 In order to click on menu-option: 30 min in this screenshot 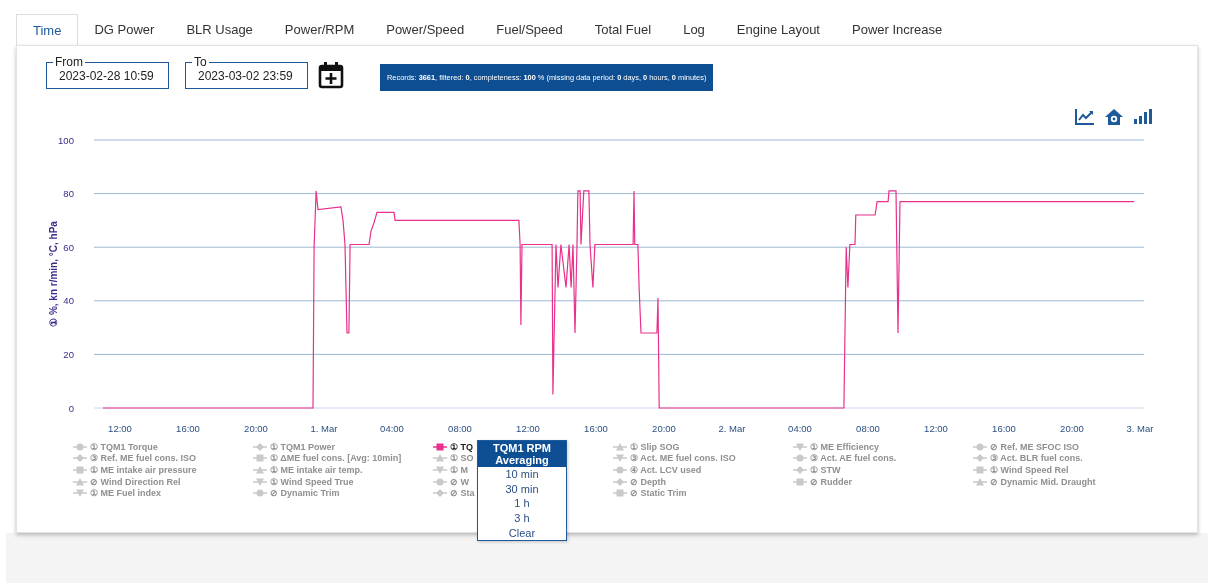, I will do `click(522, 489)`.